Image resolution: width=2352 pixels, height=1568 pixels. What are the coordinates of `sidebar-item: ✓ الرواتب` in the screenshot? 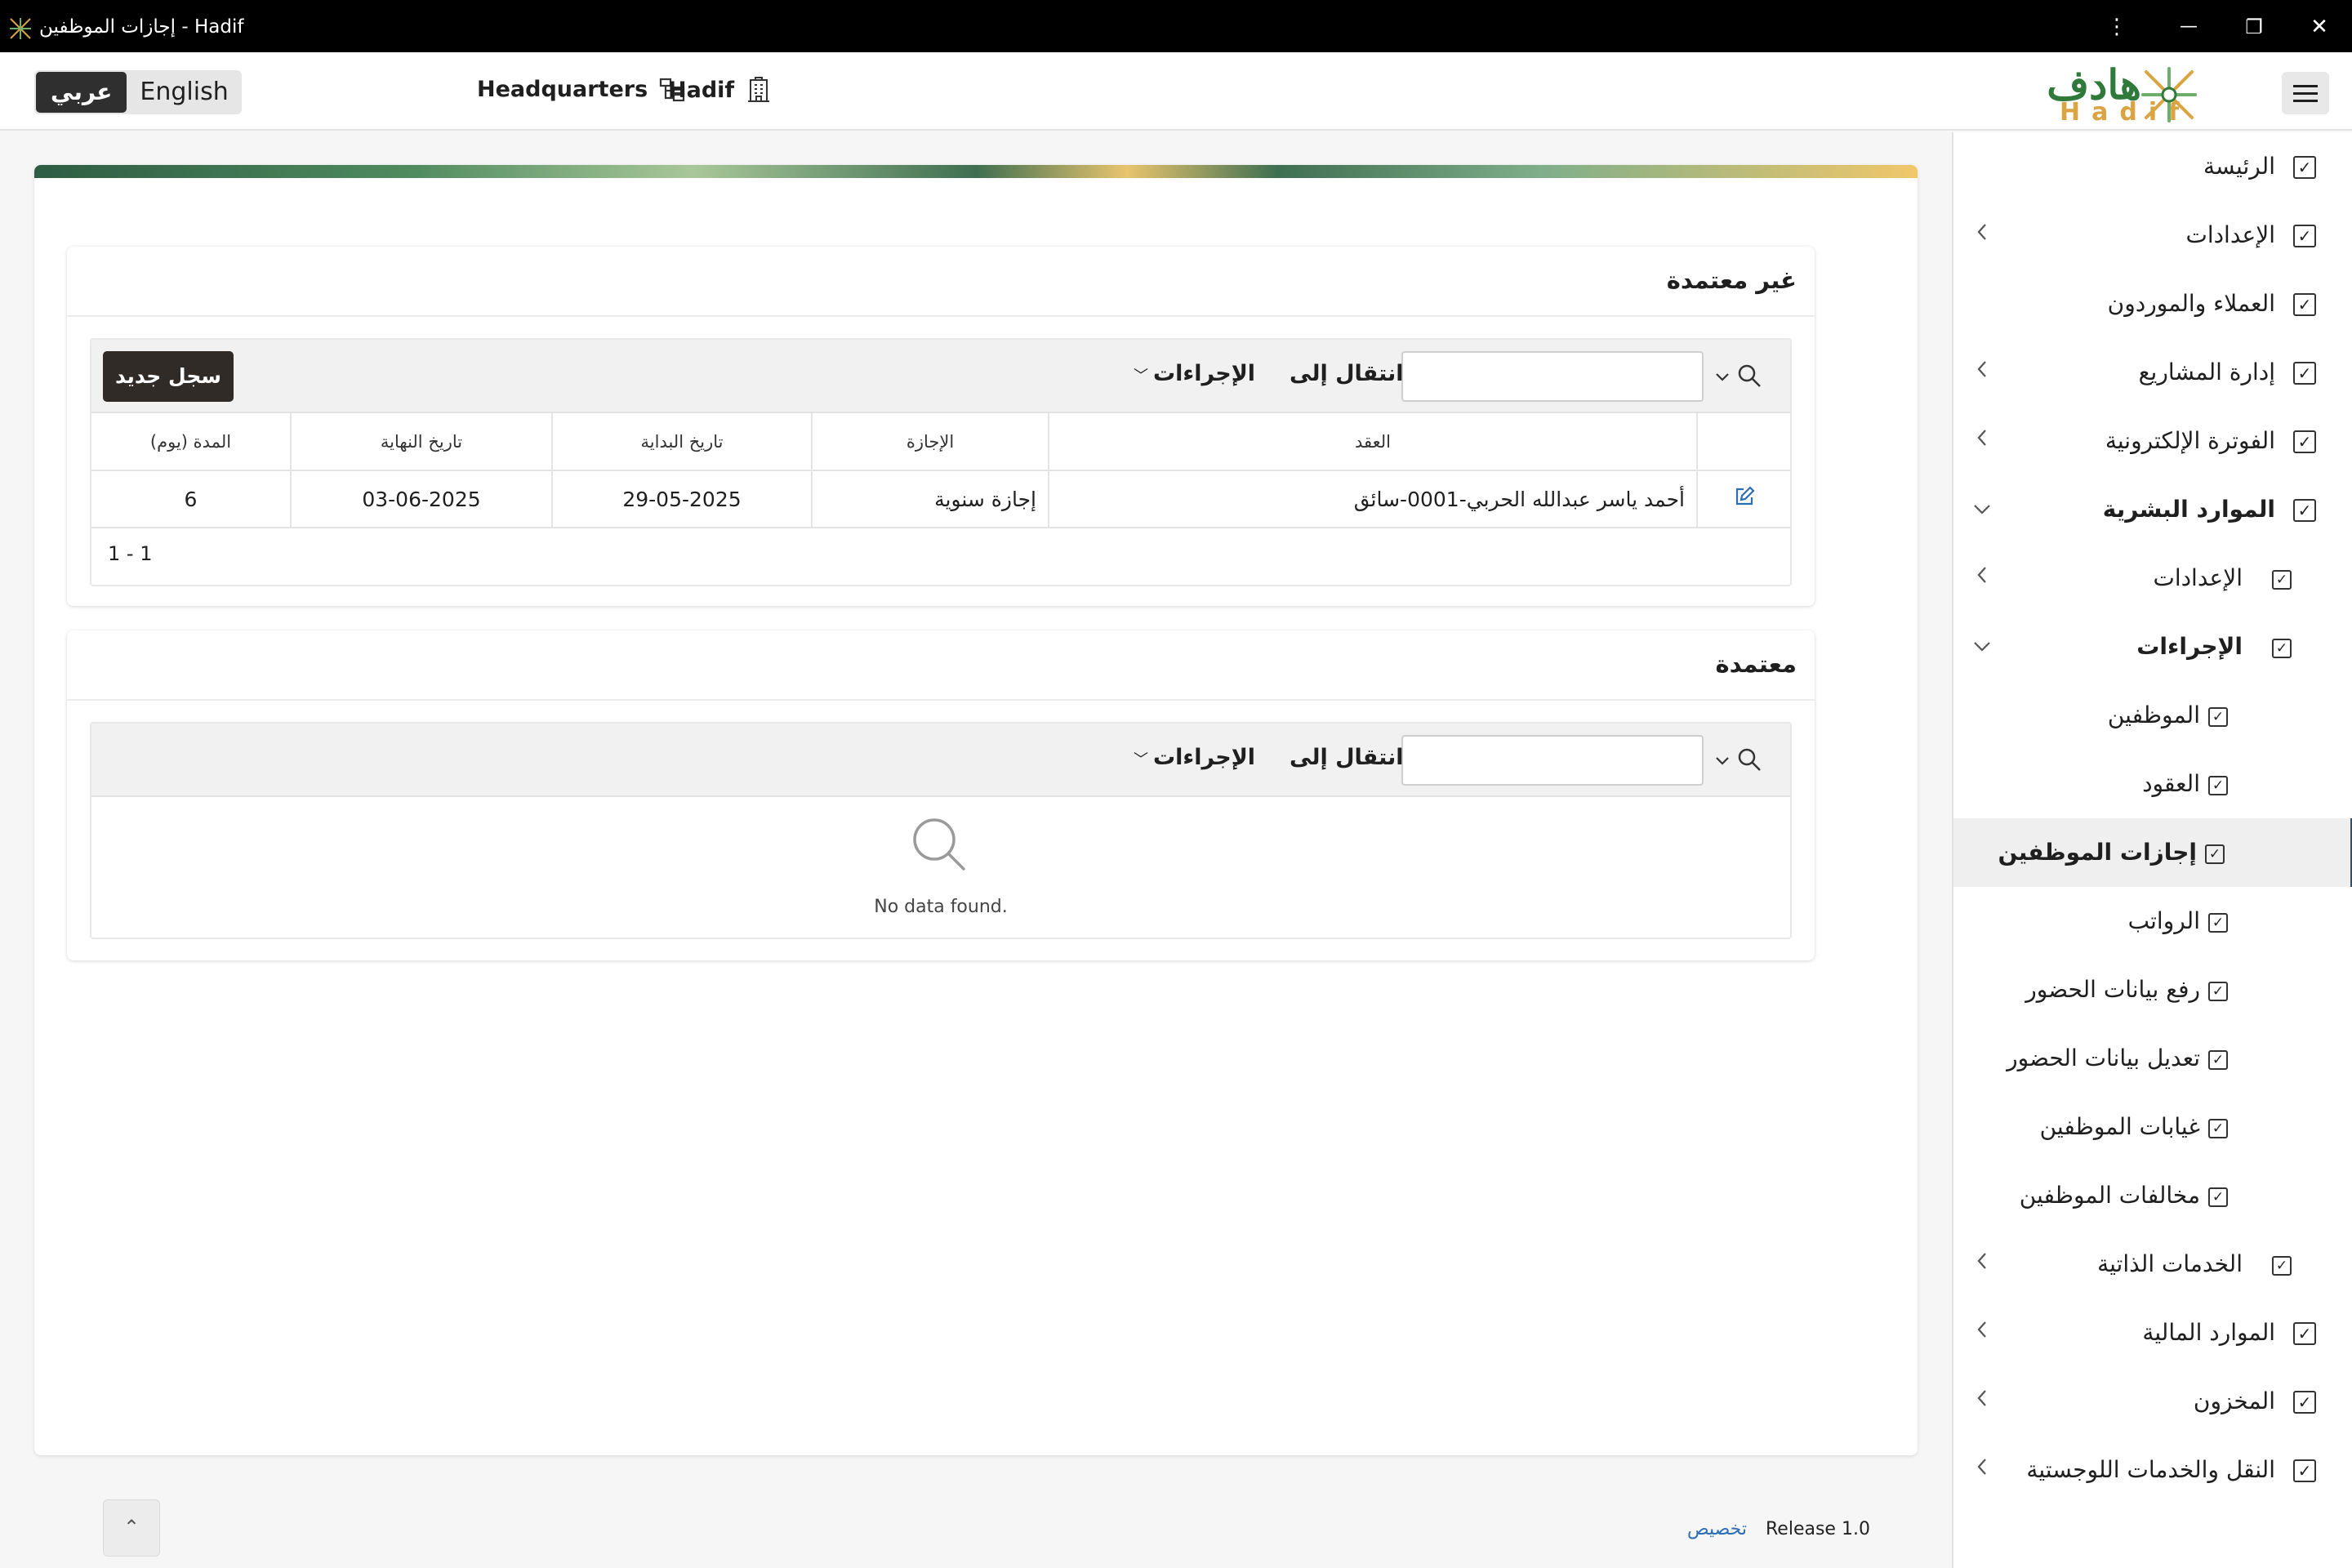 It's located at (2152, 921).